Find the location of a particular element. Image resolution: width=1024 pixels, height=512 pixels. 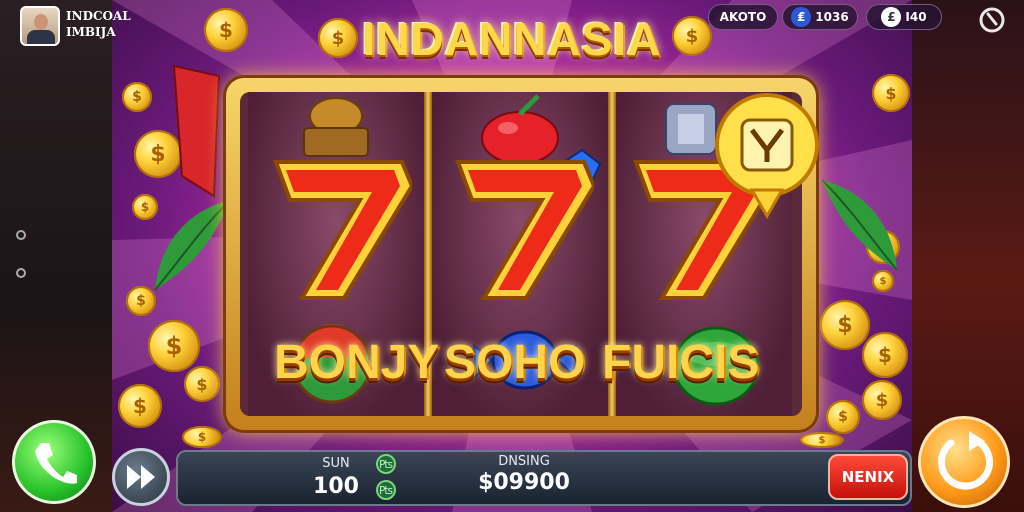

bet-decrease-icon: ₧ is located at coordinates (386, 490).